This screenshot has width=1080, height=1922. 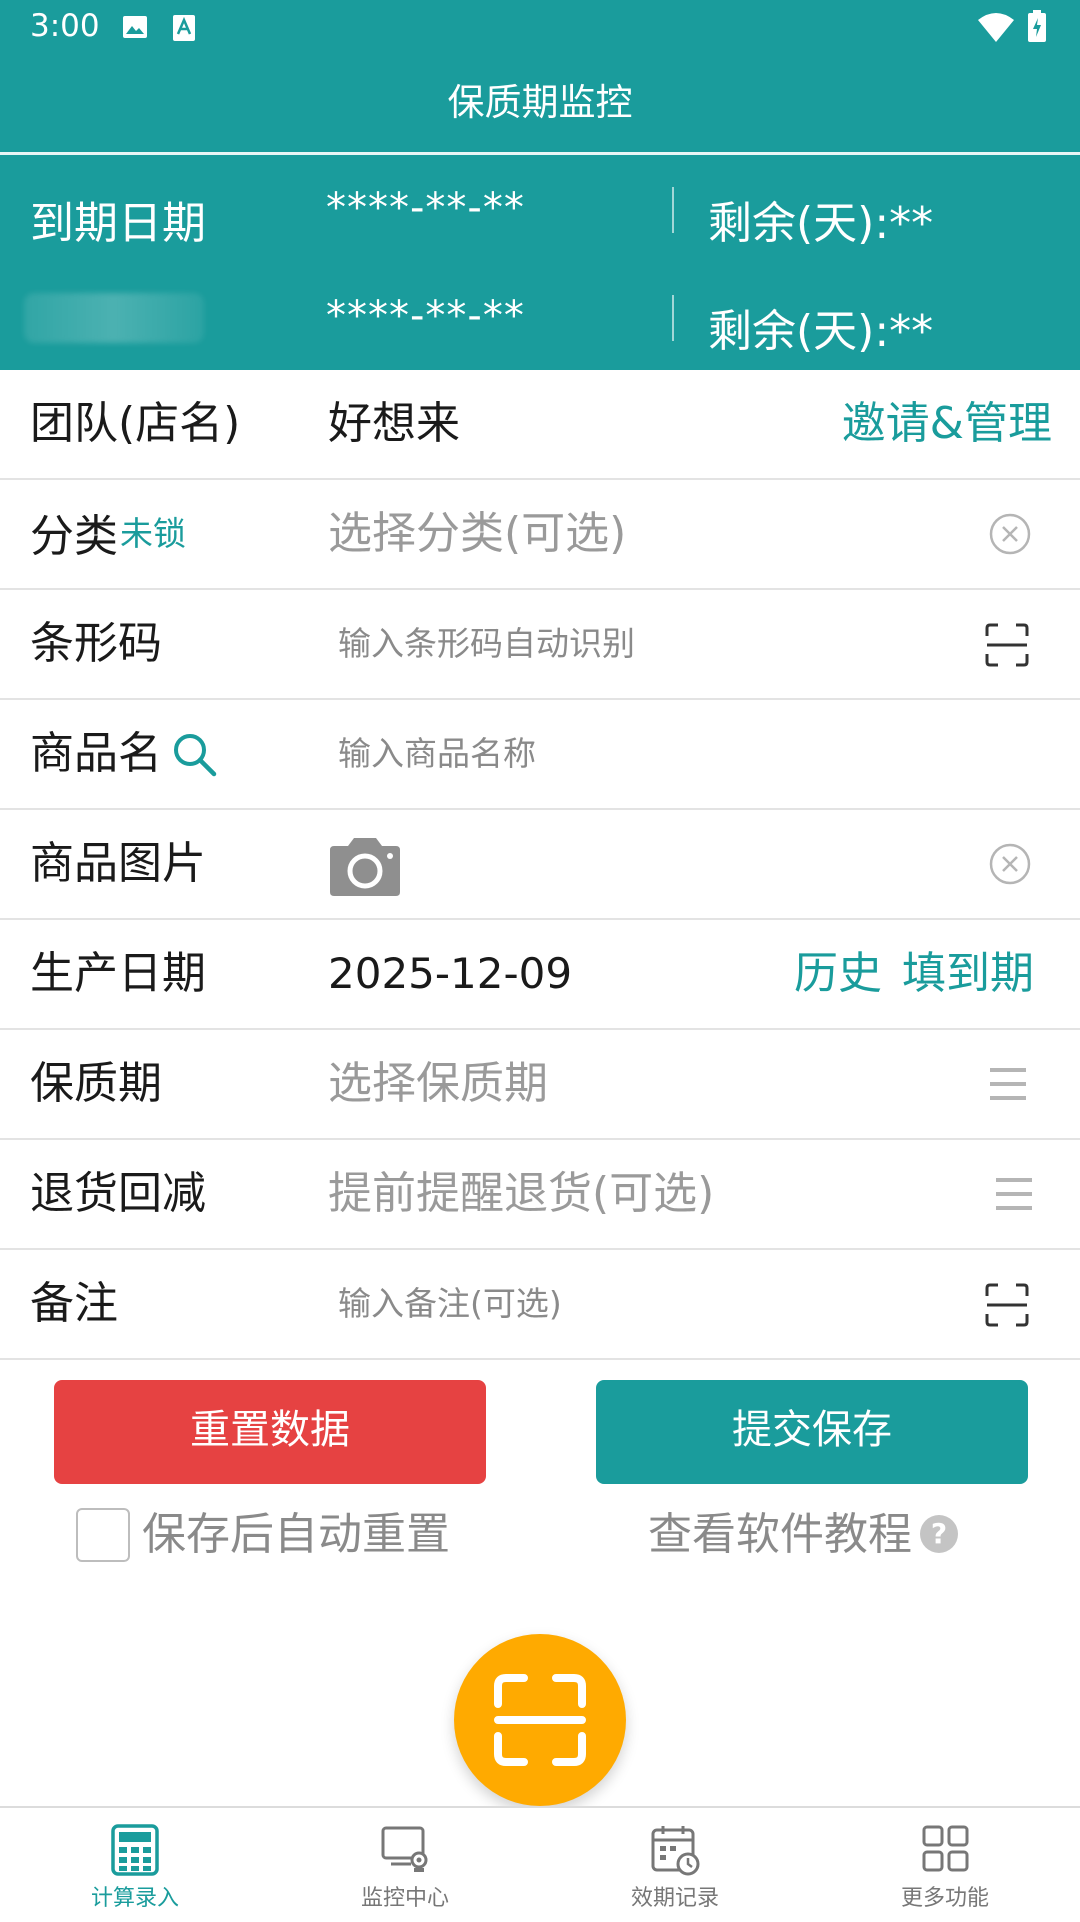 I want to click on nav-label: 计算录入, so click(x=134, y=1898).